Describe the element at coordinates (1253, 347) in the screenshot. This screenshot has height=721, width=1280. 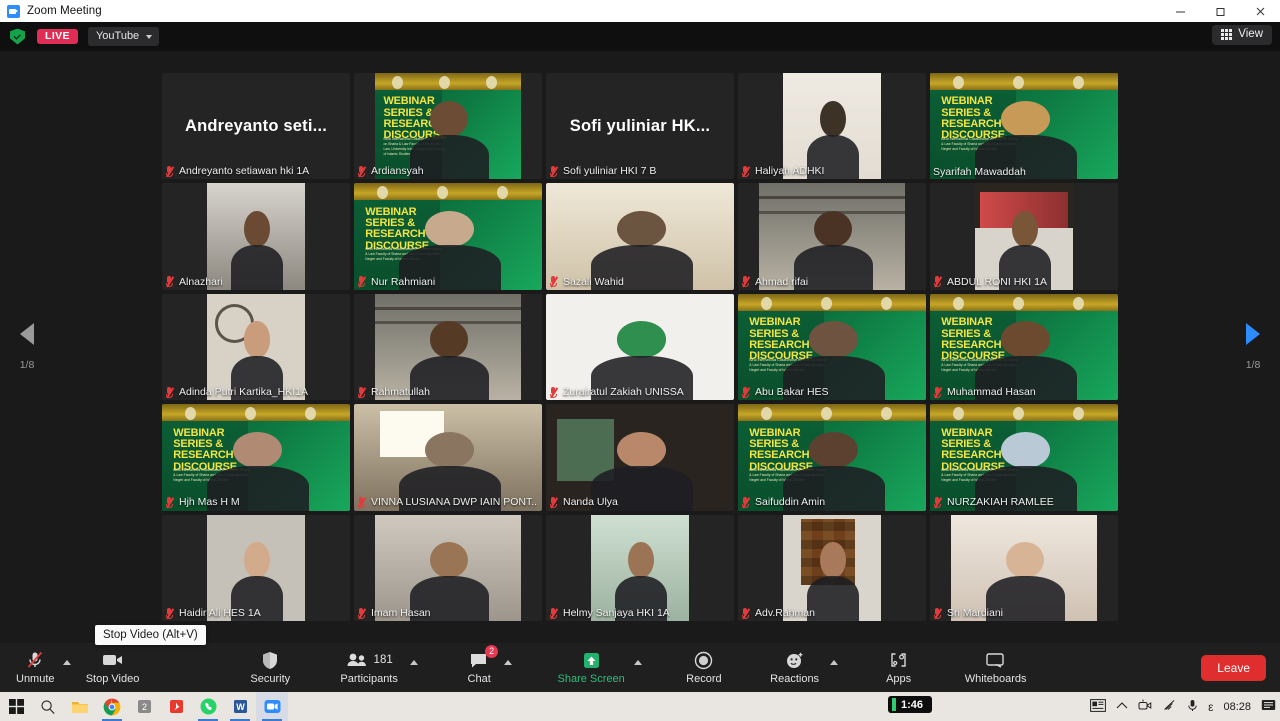
I see `gallery-next-page: 1/8` at that location.